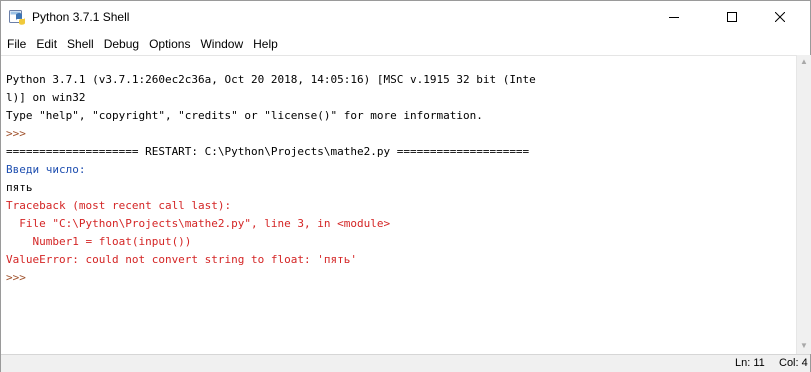 This screenshot has width=811, height=372. I want to click on error-line: Number1 = float(input()), so click(99, 241).